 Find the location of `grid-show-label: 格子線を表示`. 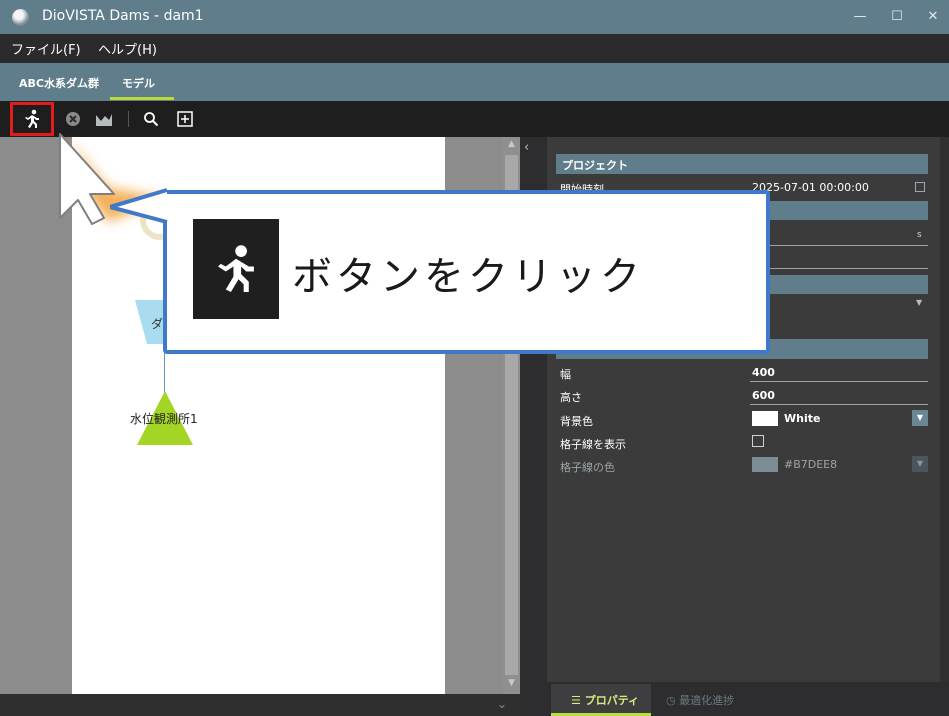

grid-show-label: 格子線を表示 is located at coordinates (593, 444).